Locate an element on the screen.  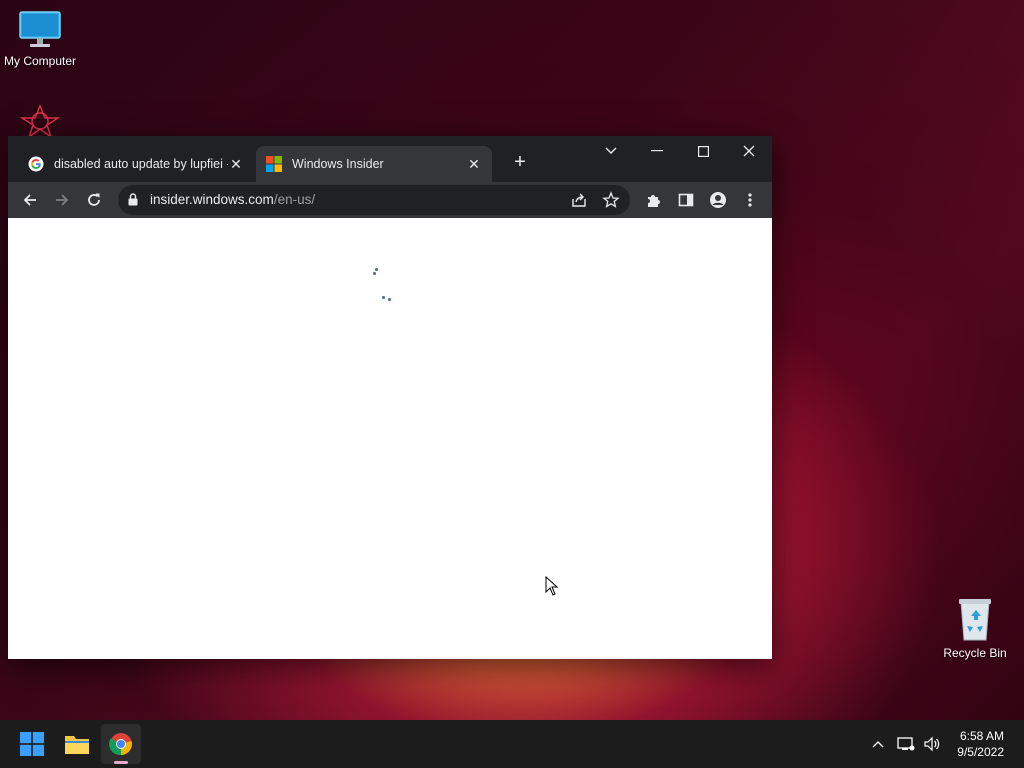
active-indicator is located at coordinates (121, 762).